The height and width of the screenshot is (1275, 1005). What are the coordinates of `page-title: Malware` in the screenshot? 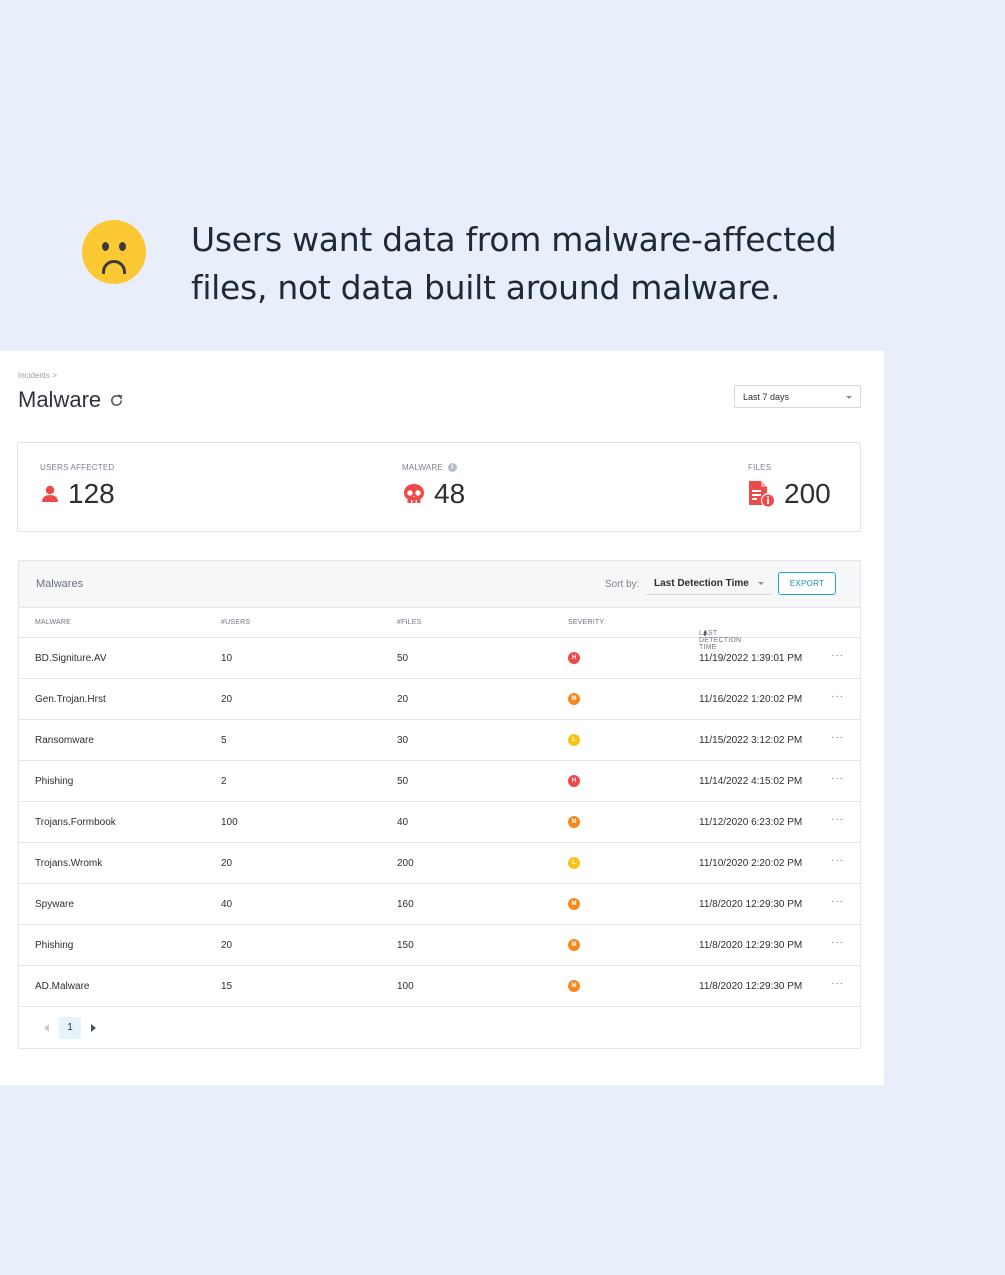 It's located at (71, 400).